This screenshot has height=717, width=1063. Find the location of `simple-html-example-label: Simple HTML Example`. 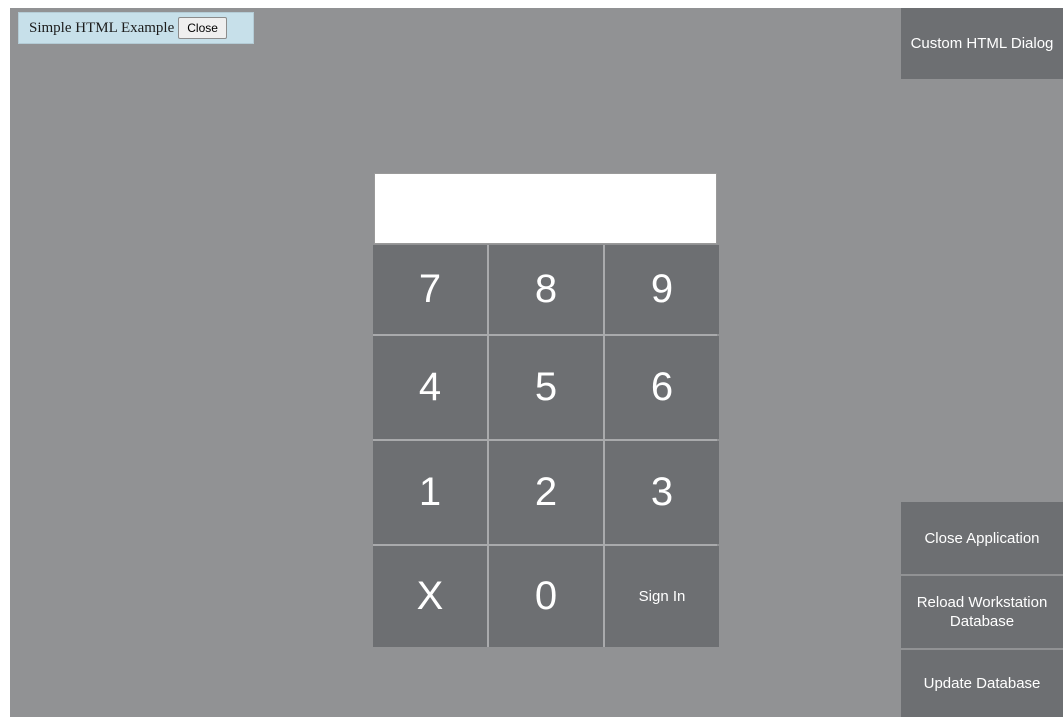

simple-html-example-label: Simple HTML Example is located at coordinates (102, 27).